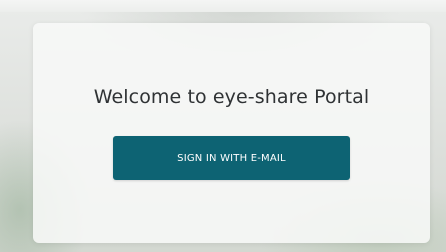 This screenshot has height=252, width=446. Describe the element at coordinates (231, 97) in the screenshot. I see `welcome-title: Welcome to eye-share Portal` at that location.